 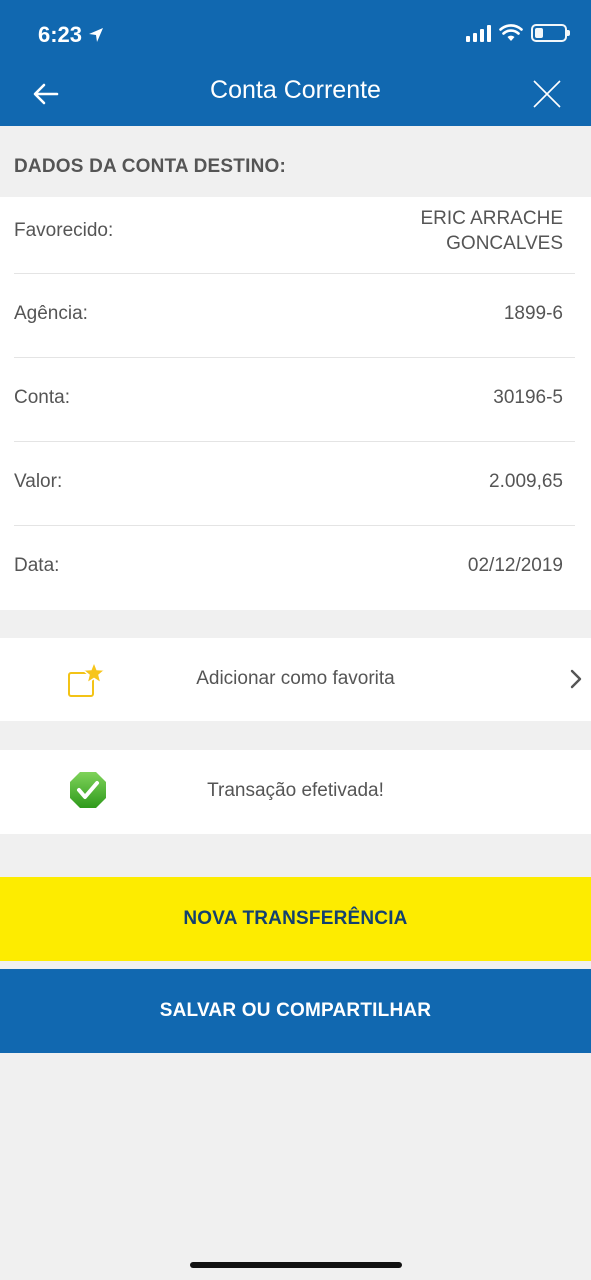 I want to click on status-icons, so click(x=518, y=33).